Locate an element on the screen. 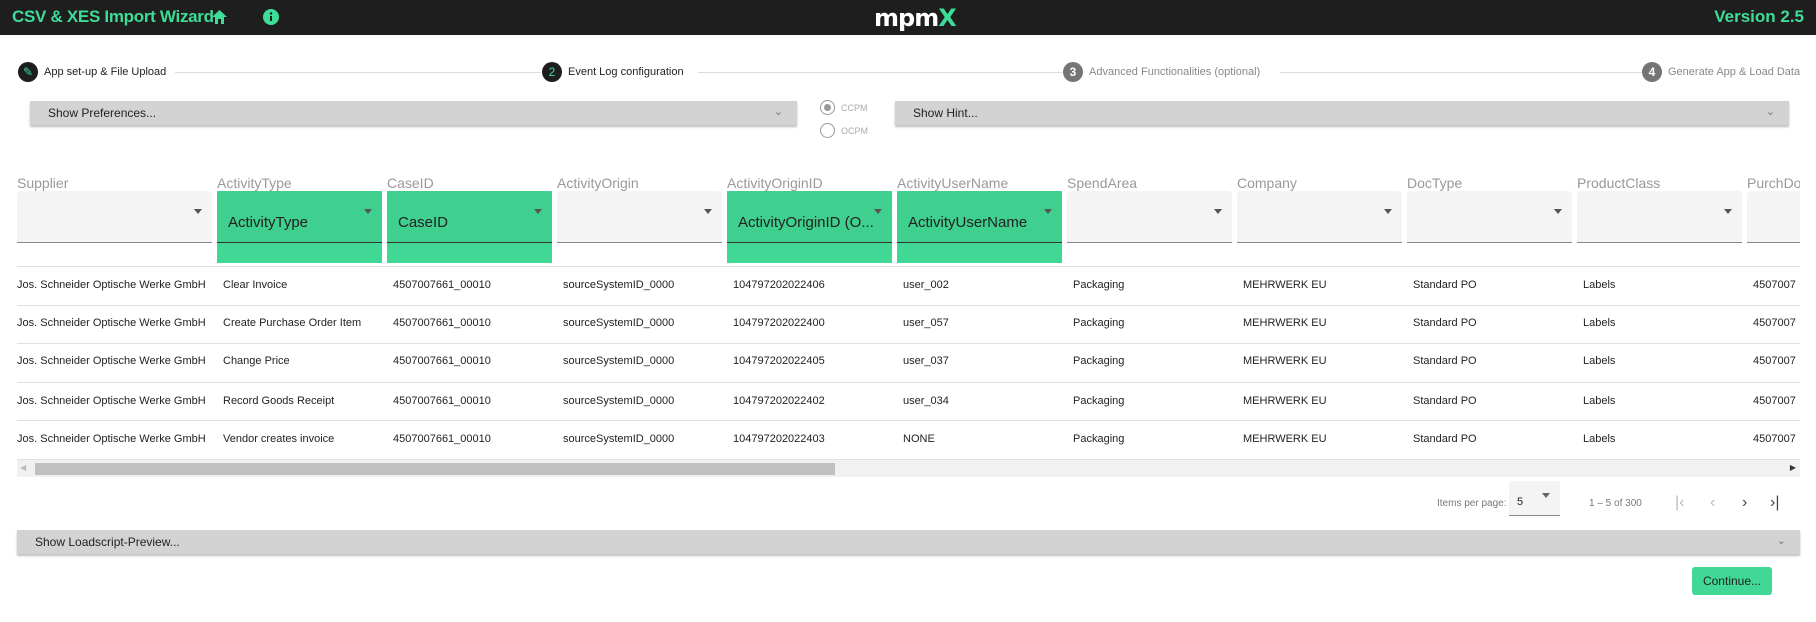 The image size is (1816, 622). radio-label: CCPM is located at coordinates (854, 107).